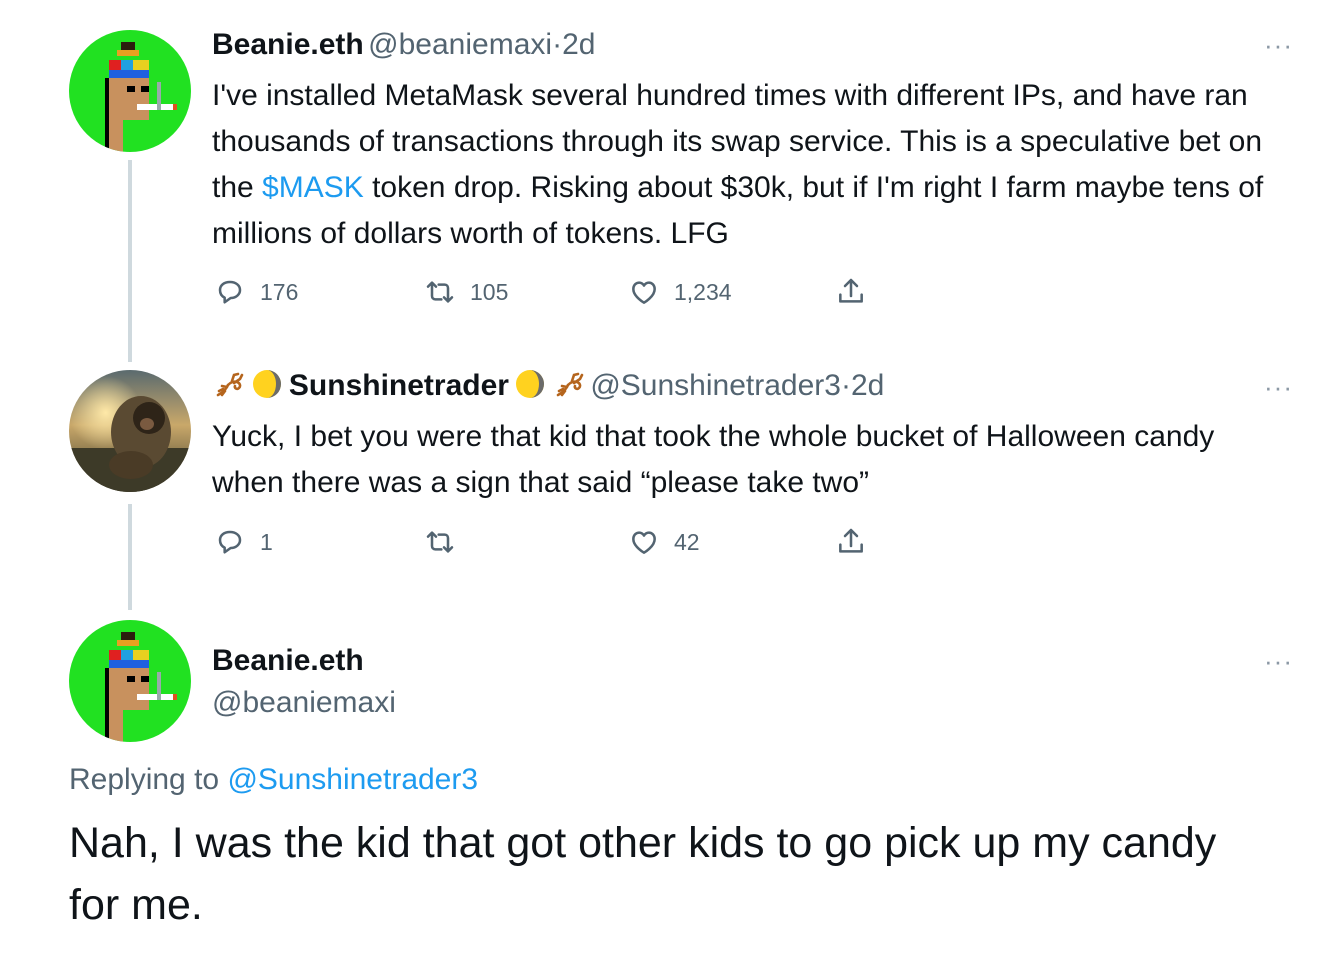 This screenshot has height=968, width=1339. Describe the element at coordinates (399, 385) in the screenshot. I see `display-name: Sunshinetrader` at that location.